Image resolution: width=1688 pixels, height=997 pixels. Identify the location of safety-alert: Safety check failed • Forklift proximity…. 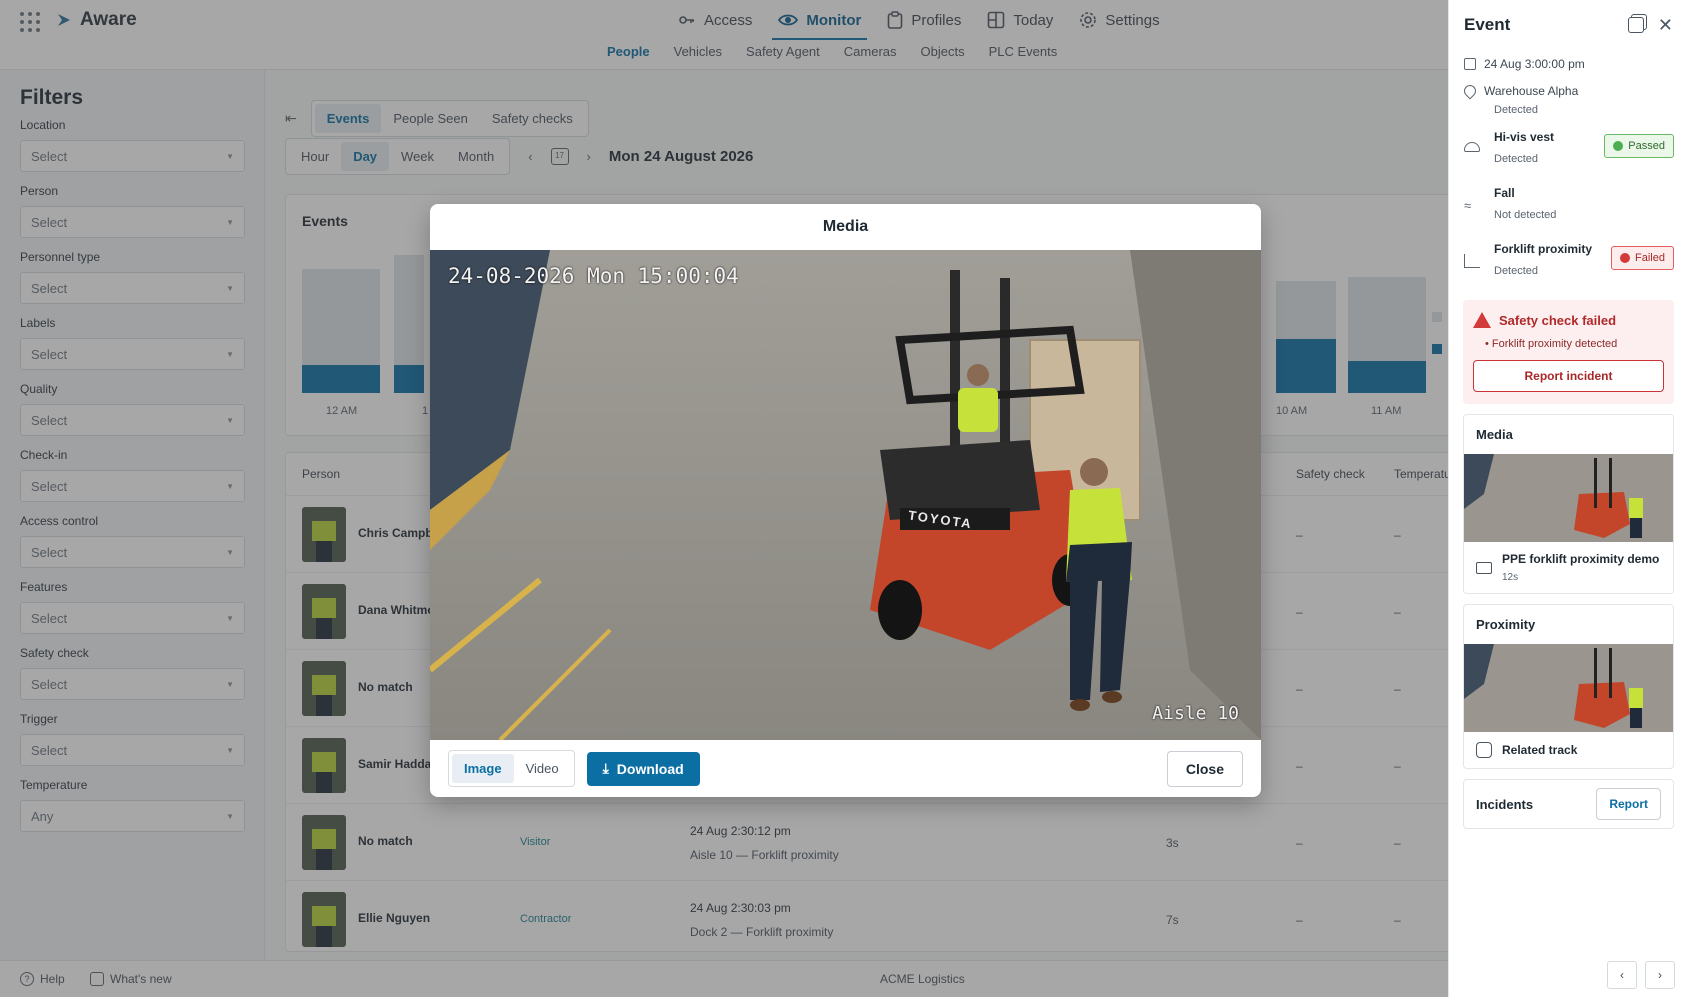
(1568, 352).